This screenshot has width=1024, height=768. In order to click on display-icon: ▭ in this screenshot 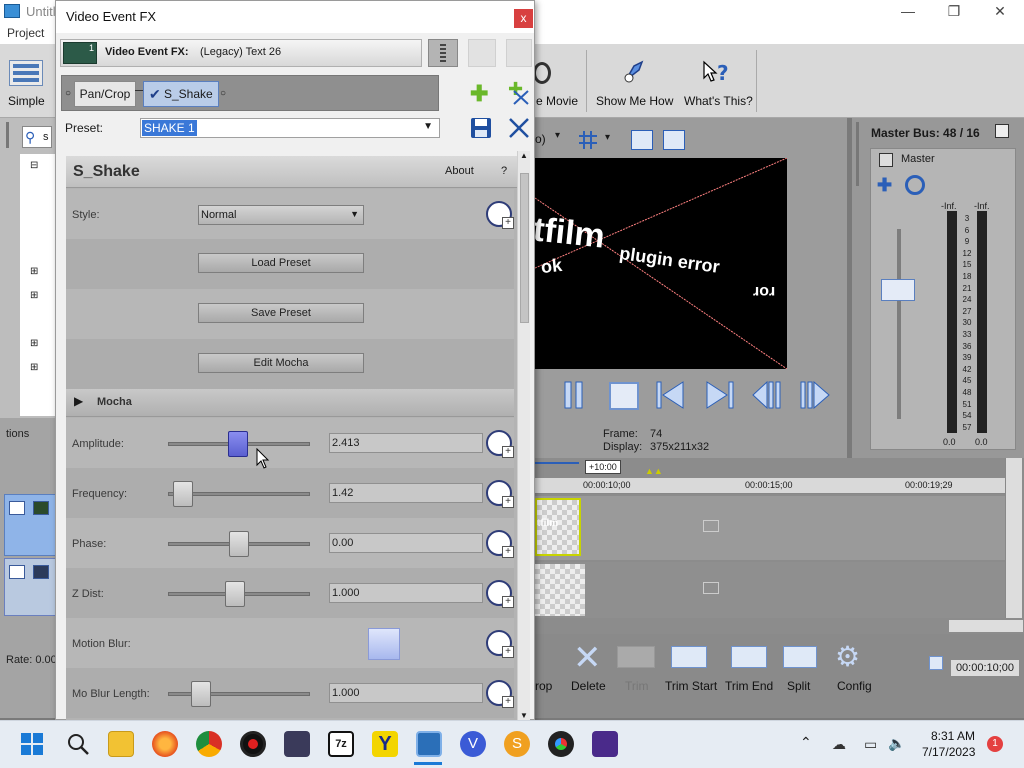, I will do `click(870, 744)`.